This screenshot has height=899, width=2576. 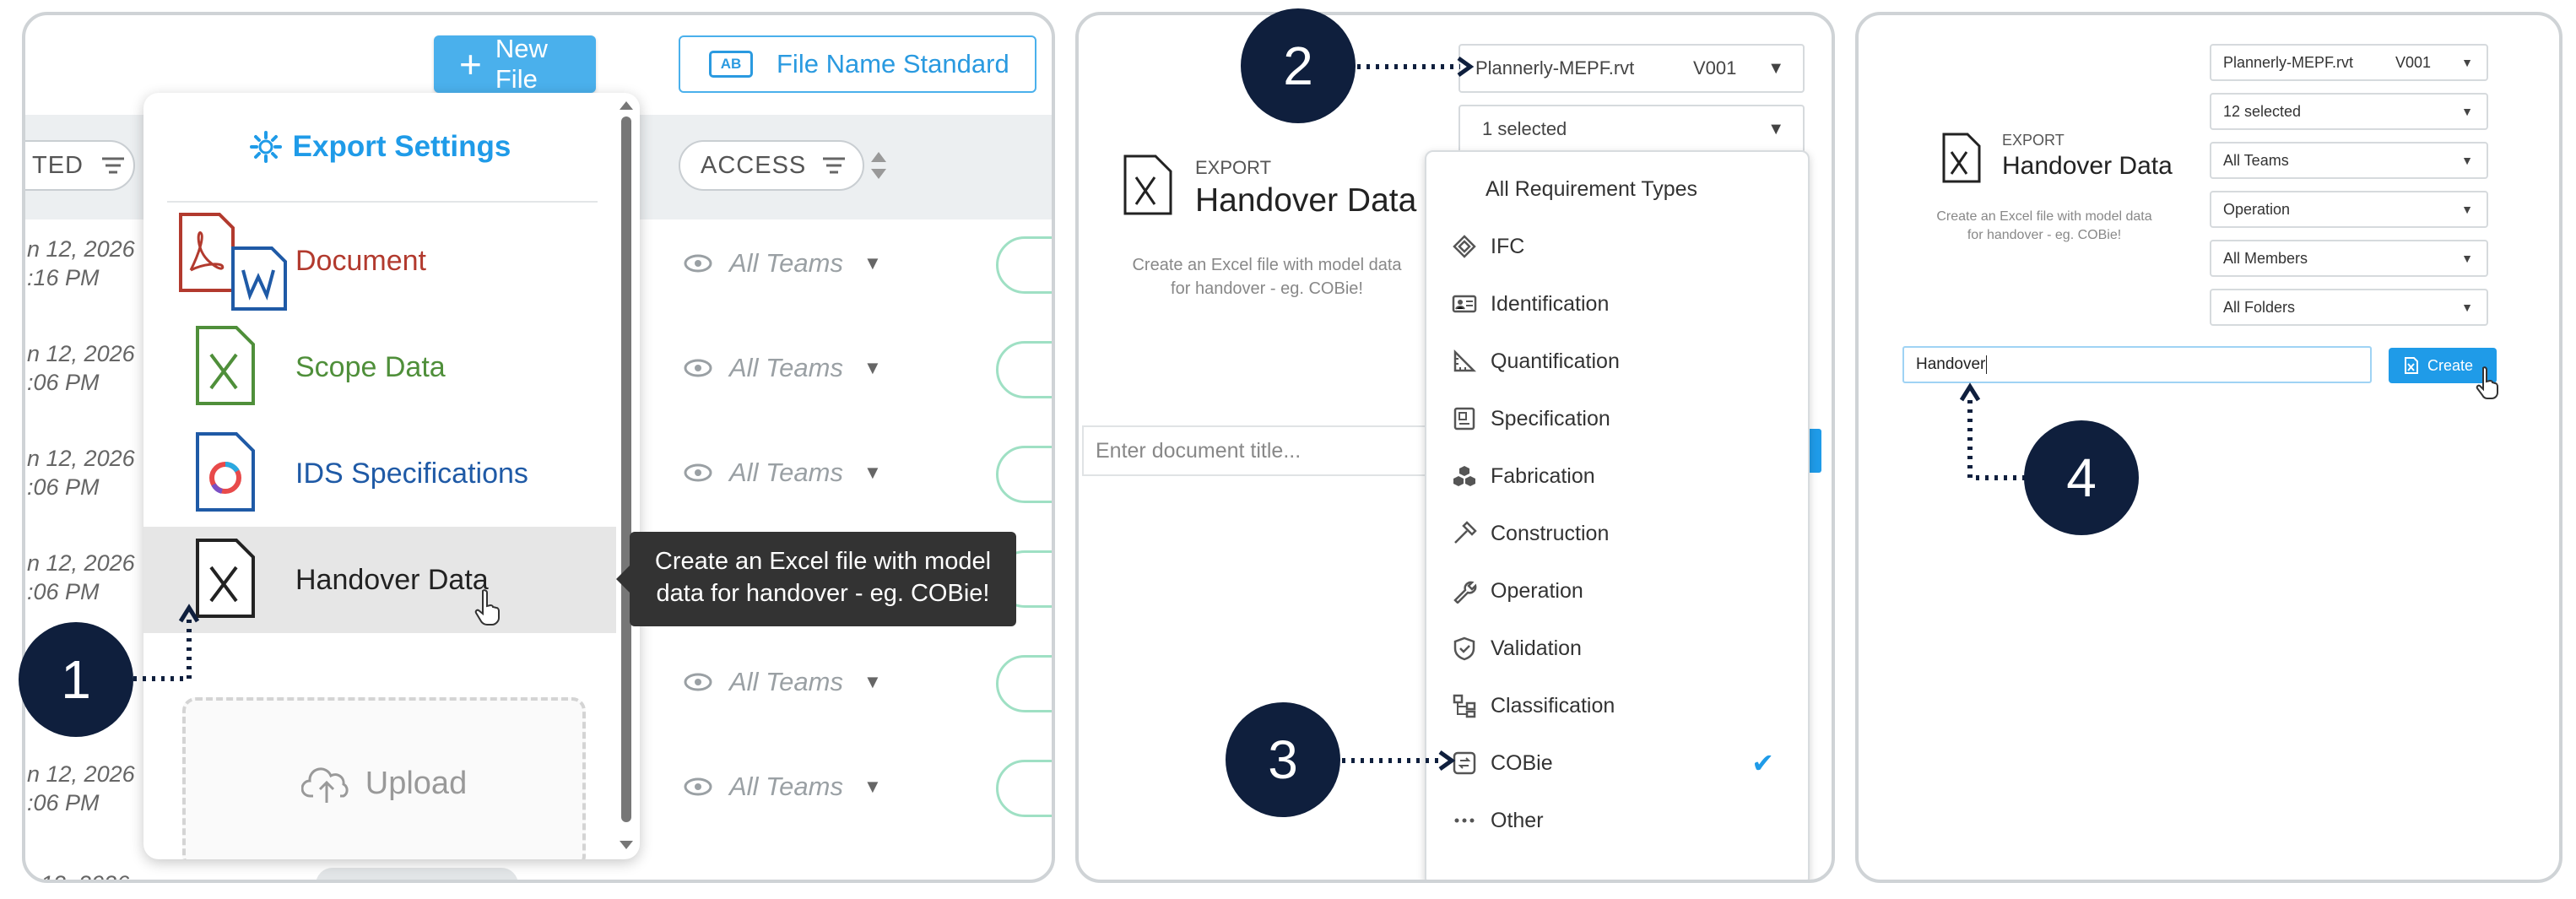 I want to click on spec-sheet-icon, so click(x=1464, y=419).